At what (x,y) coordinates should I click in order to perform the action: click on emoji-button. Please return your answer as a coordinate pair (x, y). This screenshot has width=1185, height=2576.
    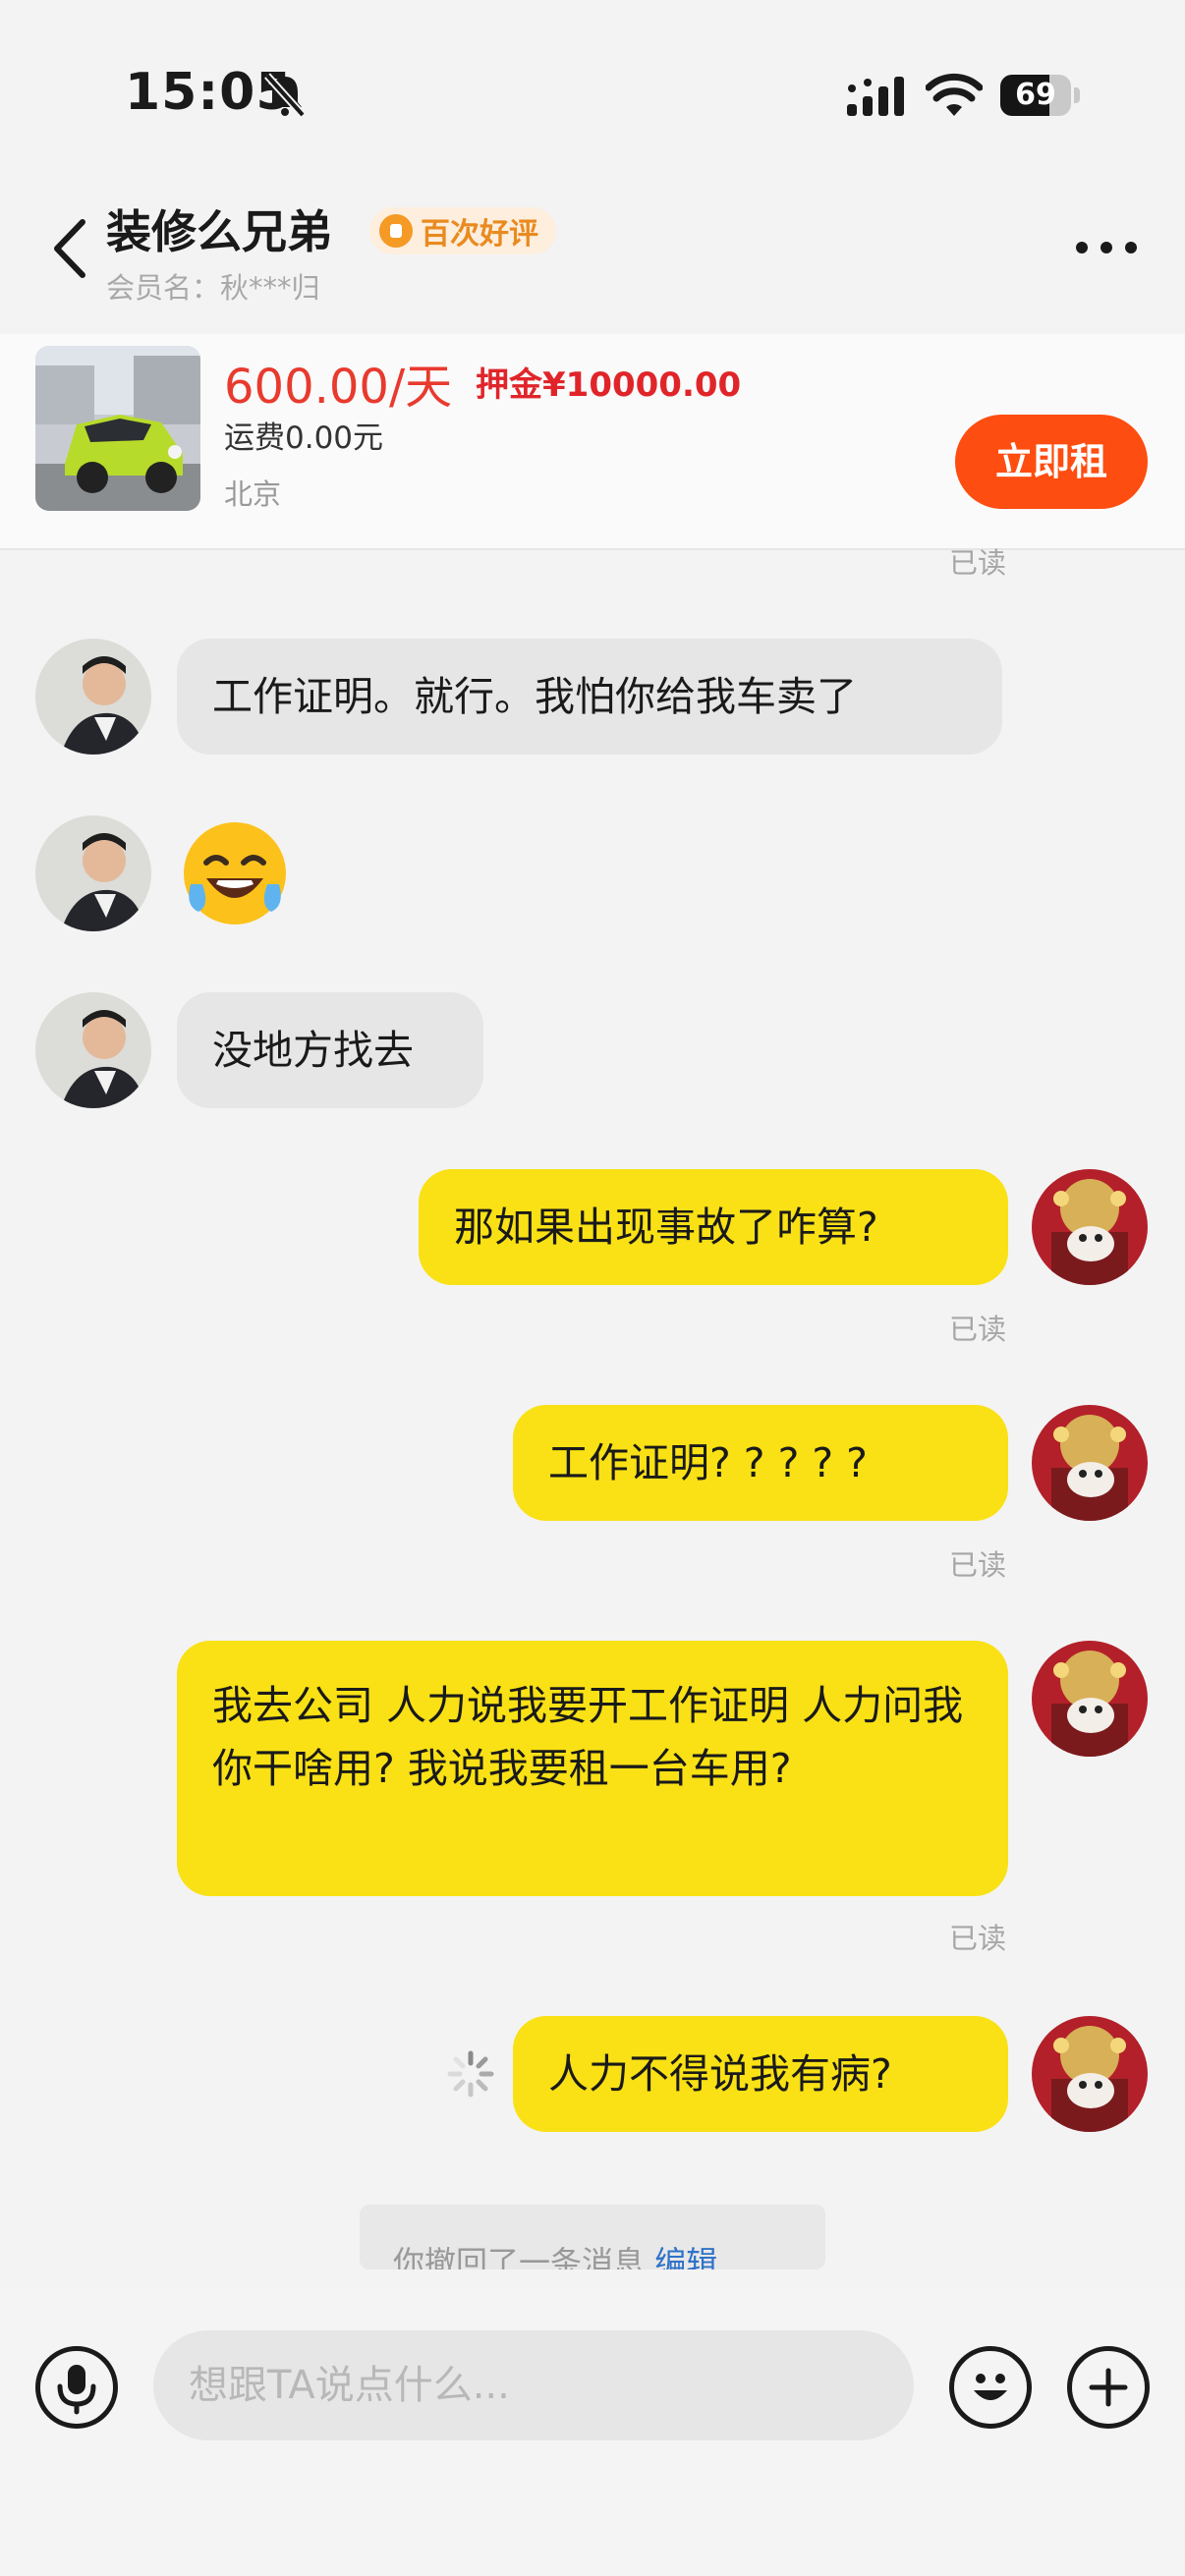
    Looking at the image, I should click on (991, 2387).